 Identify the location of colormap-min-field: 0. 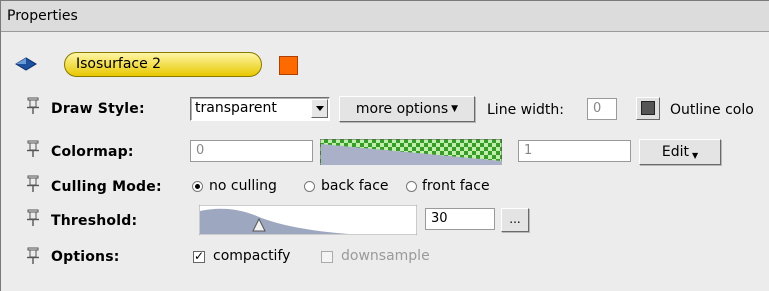
(251, 151).